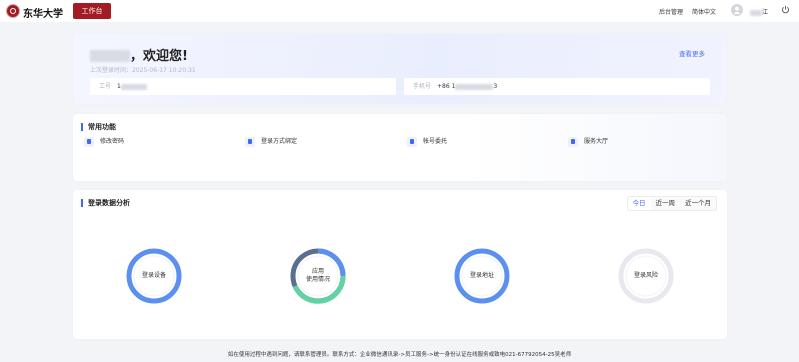  I want to click on see-more-link: 查看更多, so click(692, 53).